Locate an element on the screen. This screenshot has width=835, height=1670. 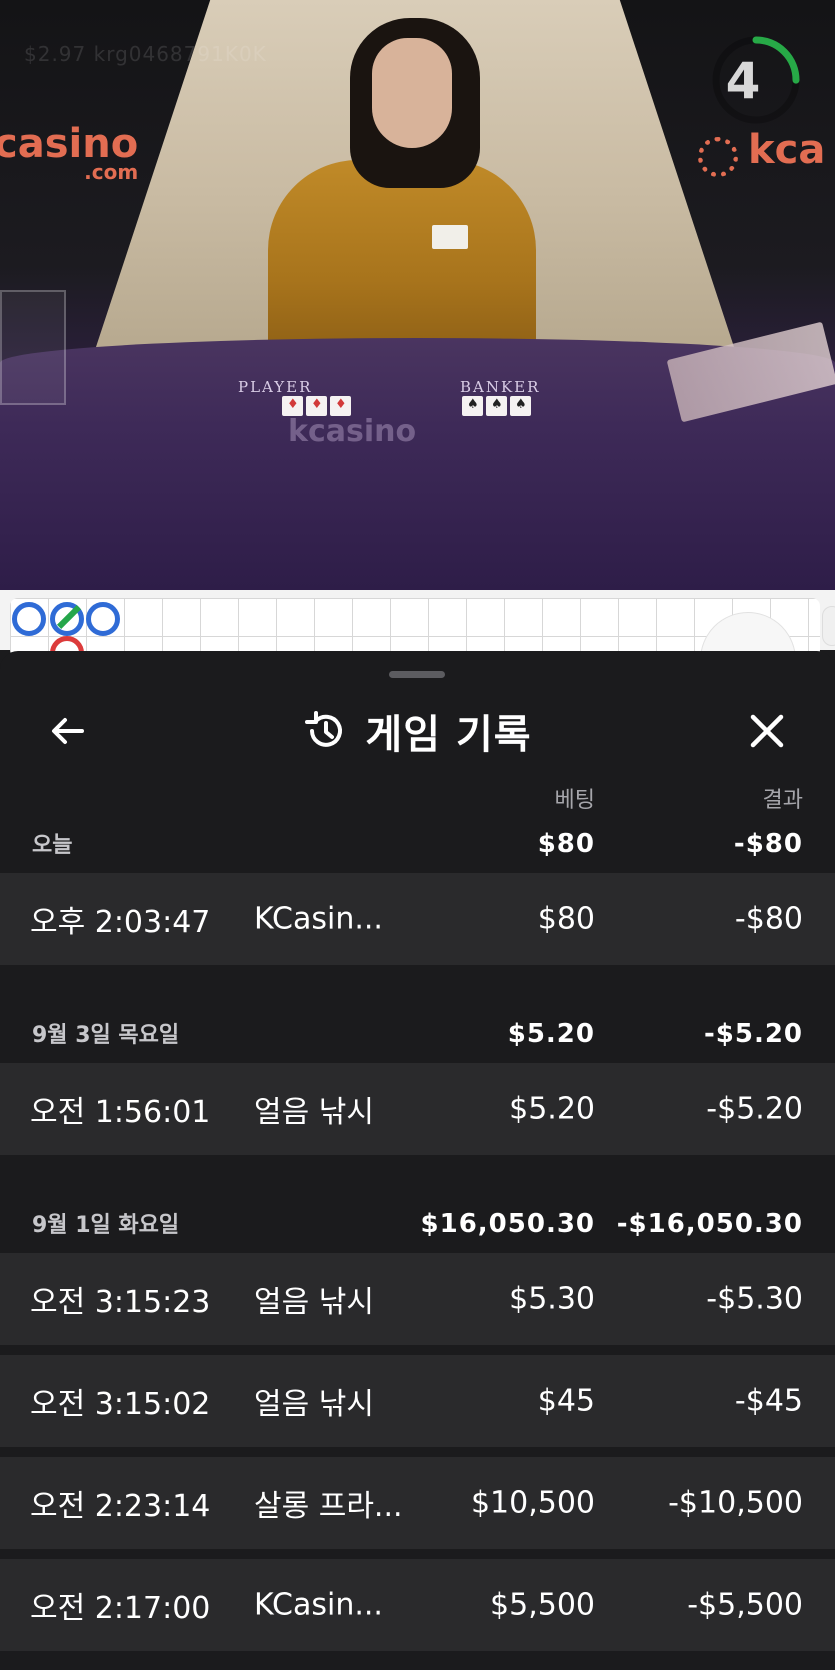
history-row: 오전 3:15:02 얼음 낚시 $45 -$45 is located at coordinates (417, 1401).